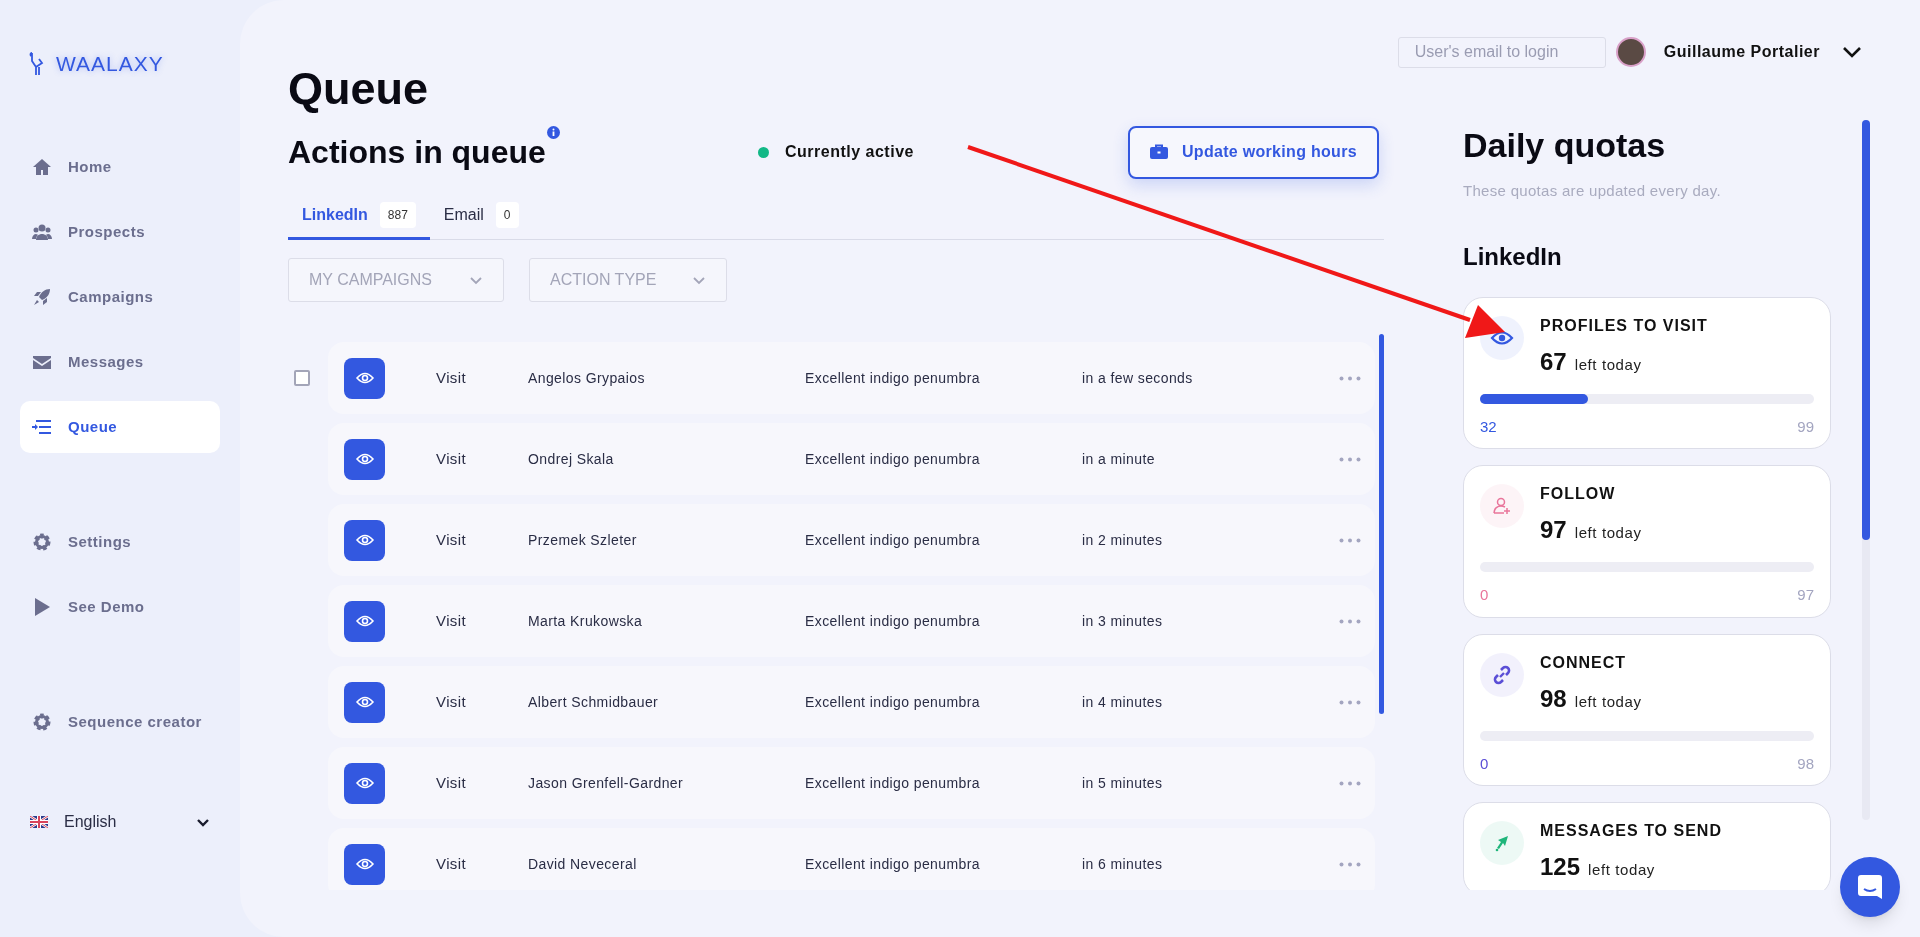 The height and width of the screenshot is (937, 1920). What do you see at coordinates (110, 64) in the screenshot?
I see `brand-name: WAALAXY` at bounding box center [110, 64].